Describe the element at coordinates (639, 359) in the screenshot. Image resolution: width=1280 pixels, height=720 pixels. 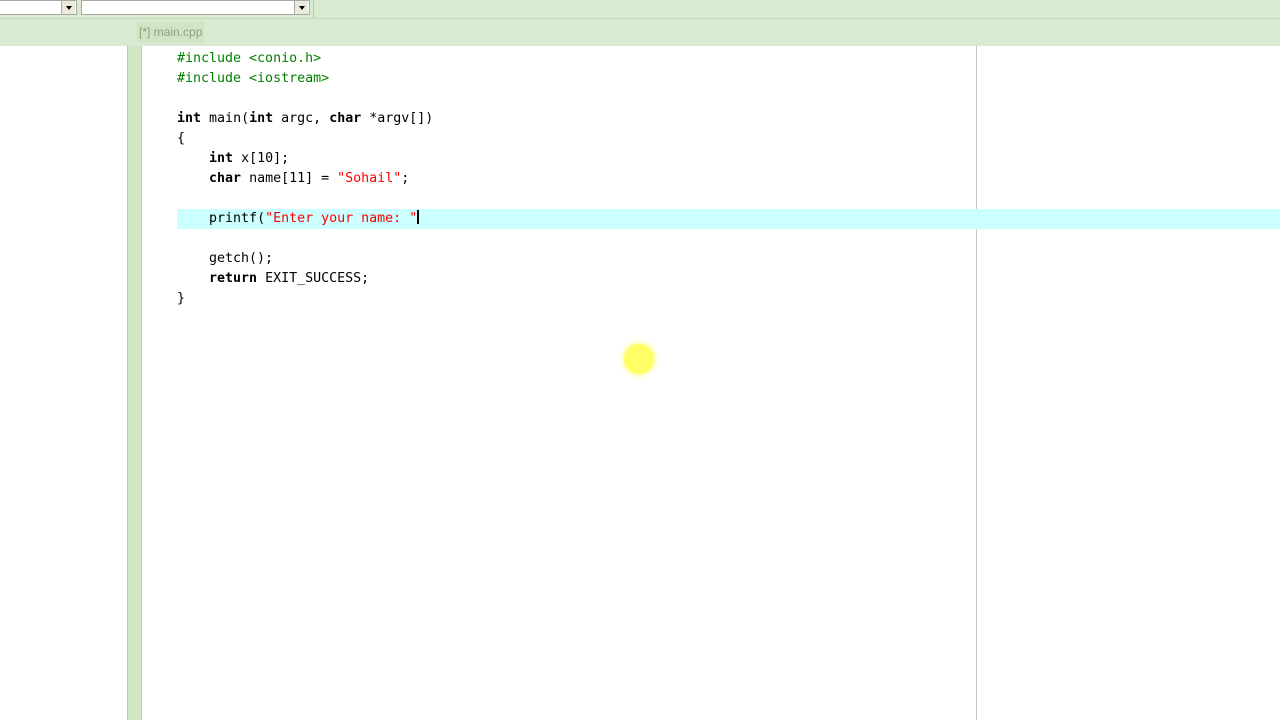
I see `mouse-cursor-highlight` at that location.